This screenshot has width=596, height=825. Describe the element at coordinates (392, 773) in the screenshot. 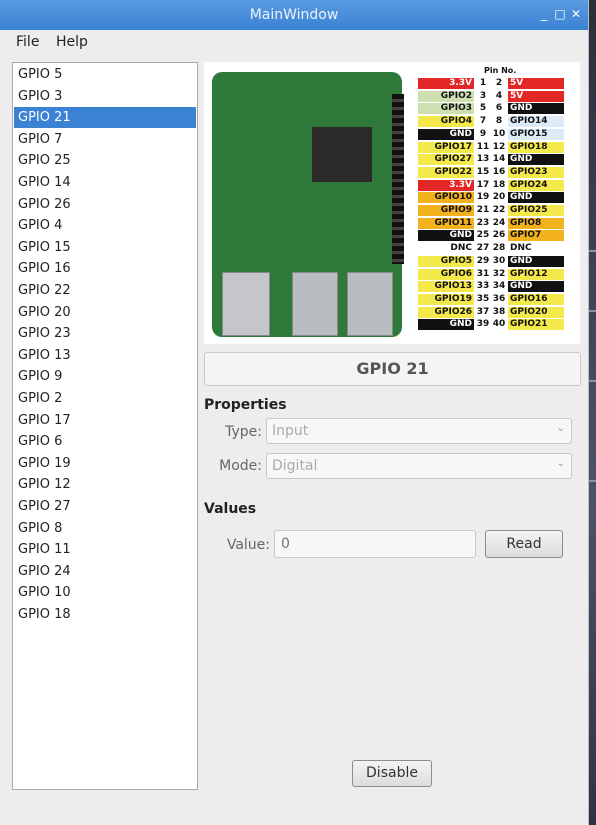

I see `disable-button: Disable` at that location.